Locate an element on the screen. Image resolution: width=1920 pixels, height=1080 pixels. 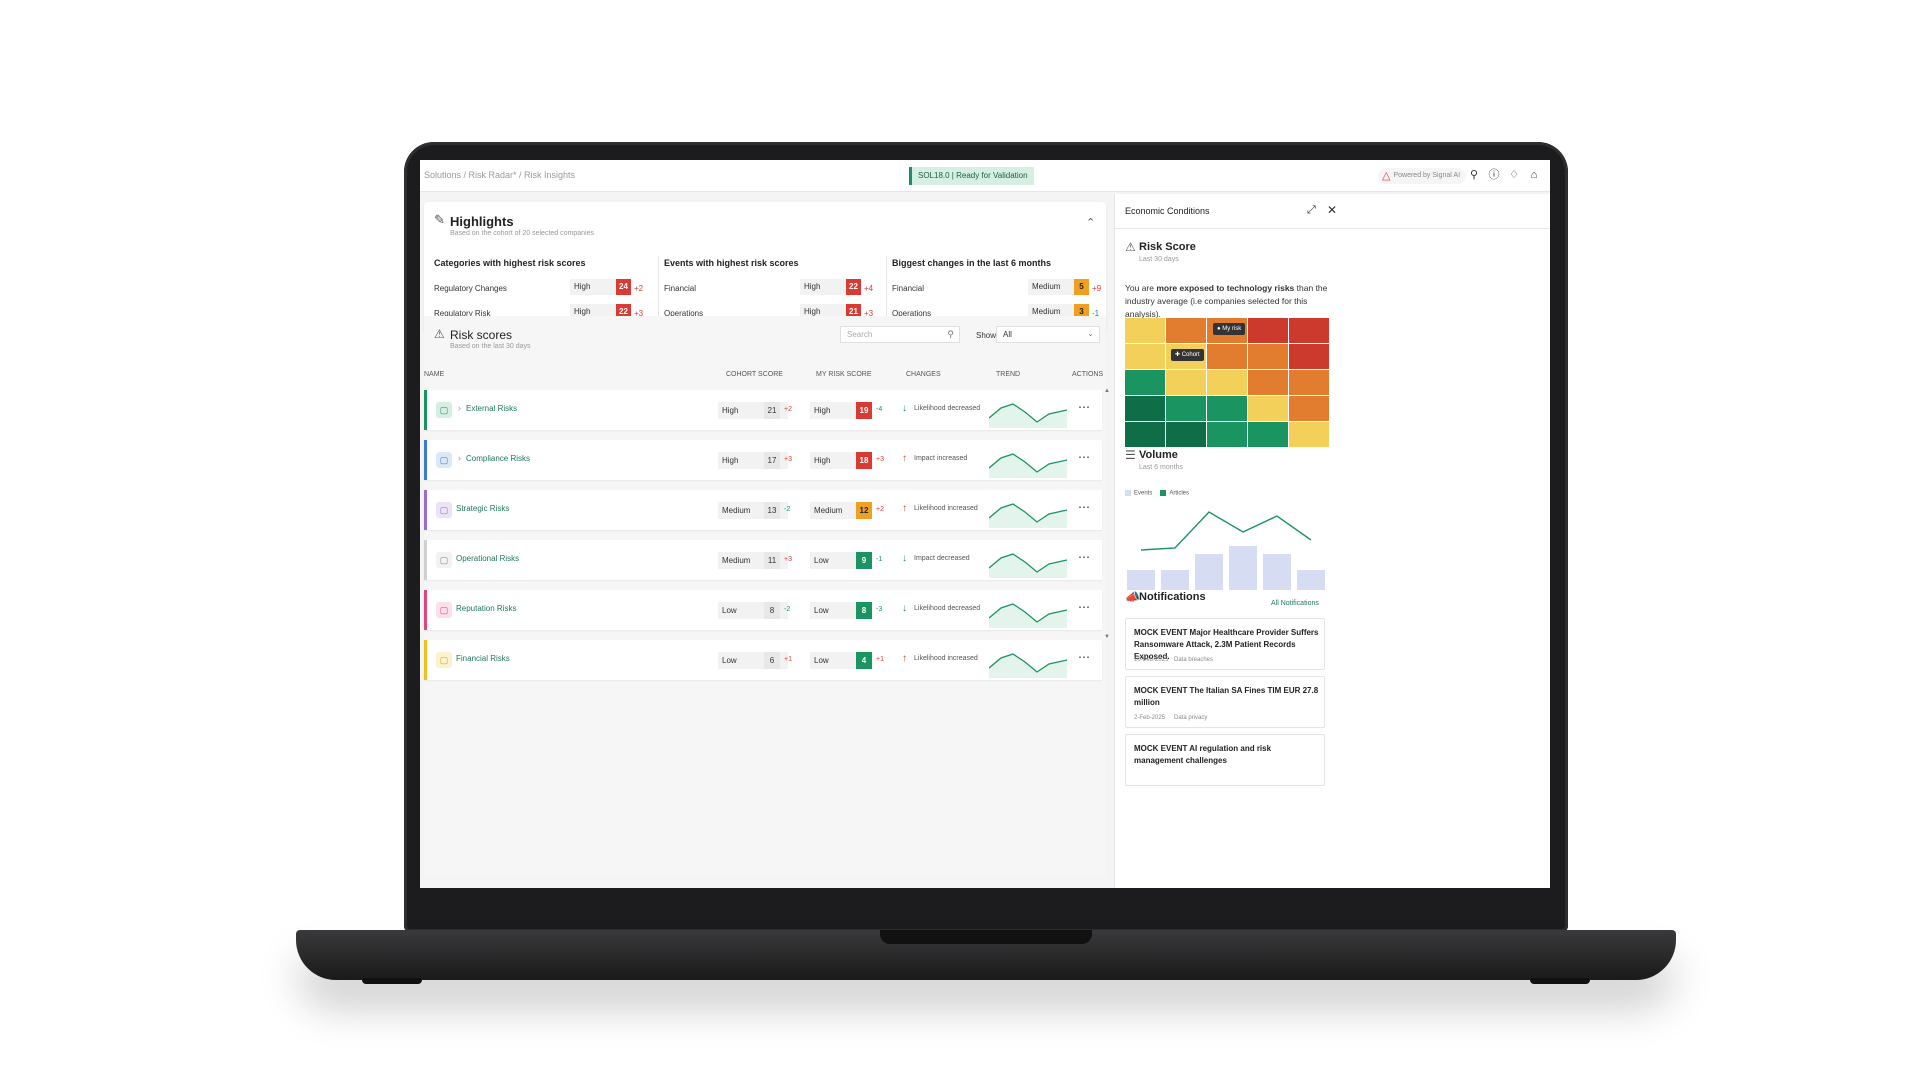
notification-date: 10-Feb-2025 is located at coordinates (1151, 660).